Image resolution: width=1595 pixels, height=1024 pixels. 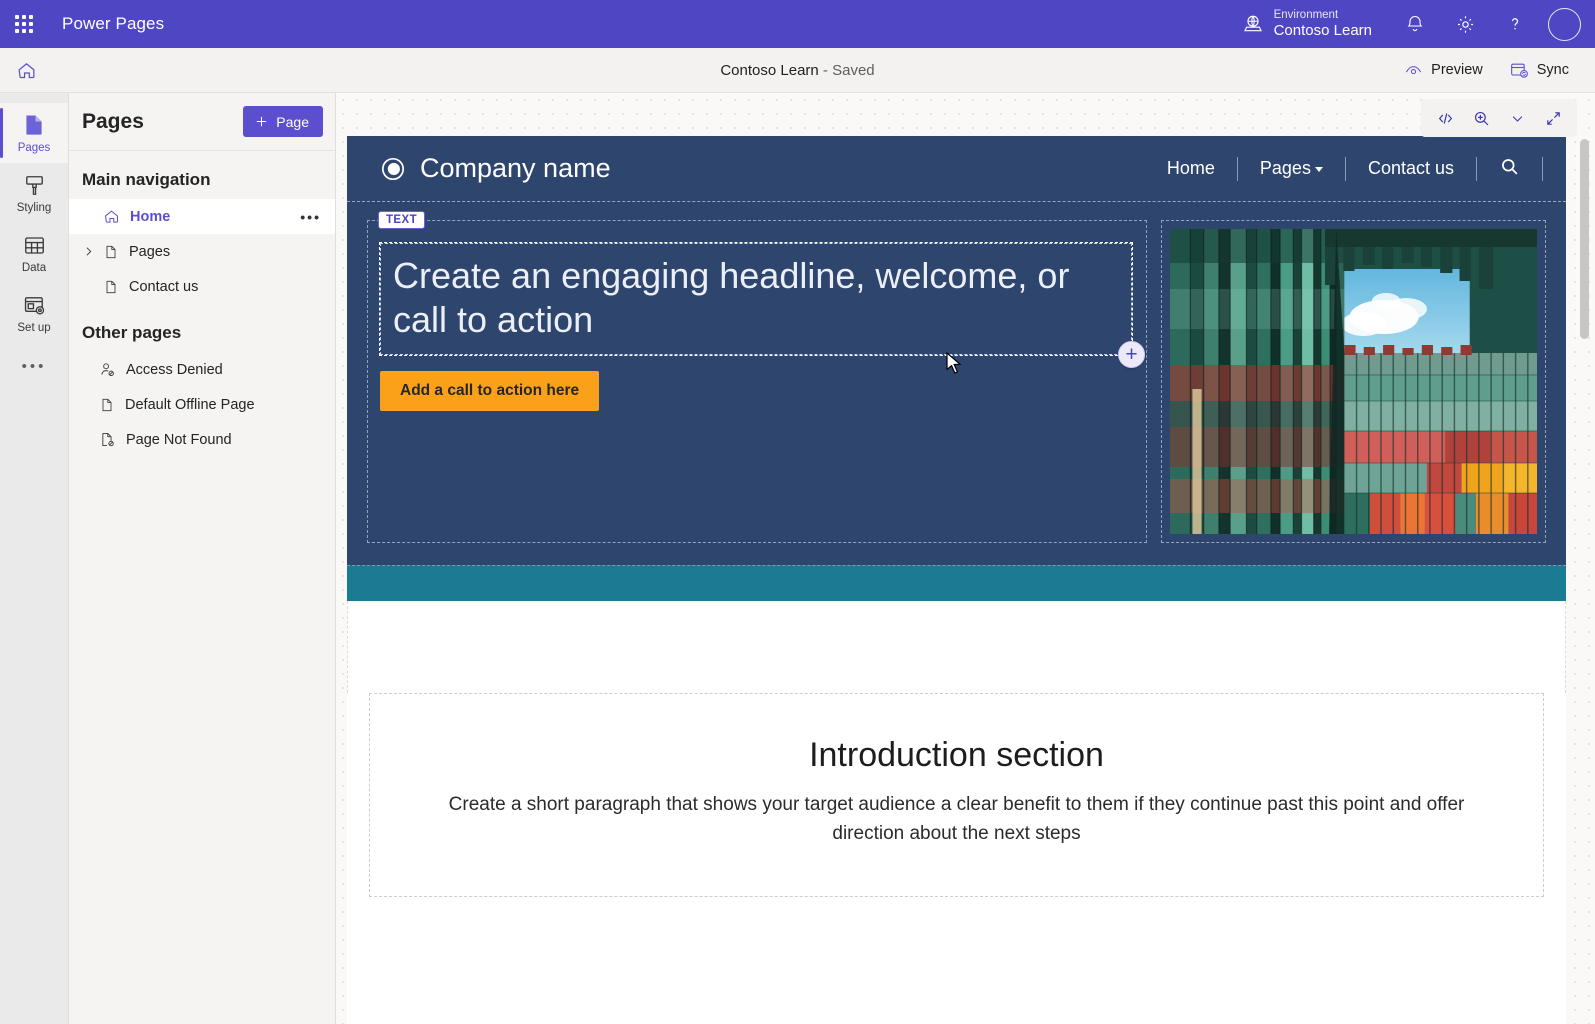 I want to click on bell-icon, so click(x=1415, y=24).